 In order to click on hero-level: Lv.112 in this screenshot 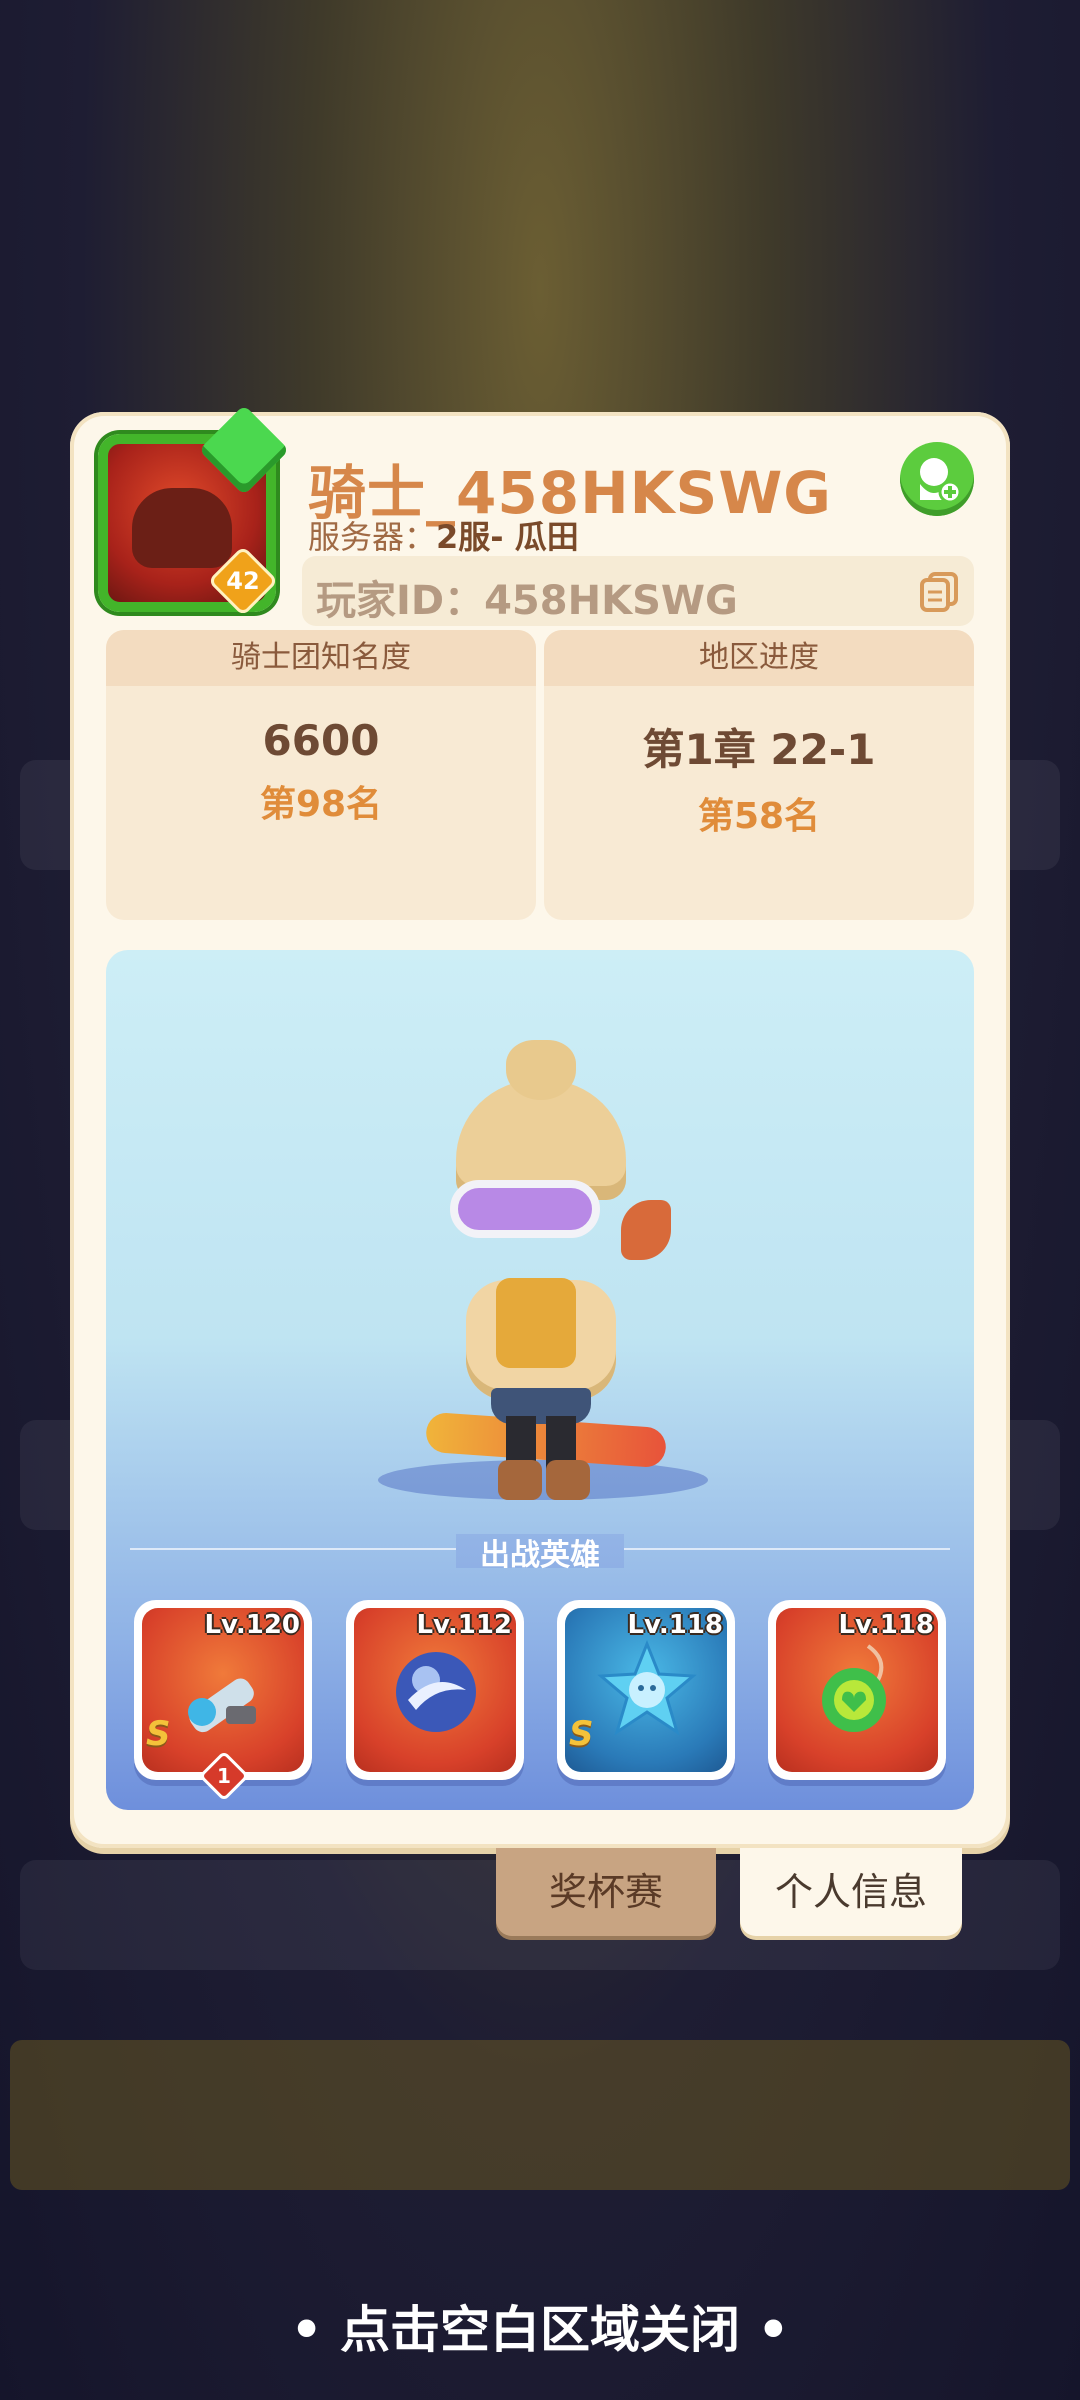, I will do `click(464, 1625)`.